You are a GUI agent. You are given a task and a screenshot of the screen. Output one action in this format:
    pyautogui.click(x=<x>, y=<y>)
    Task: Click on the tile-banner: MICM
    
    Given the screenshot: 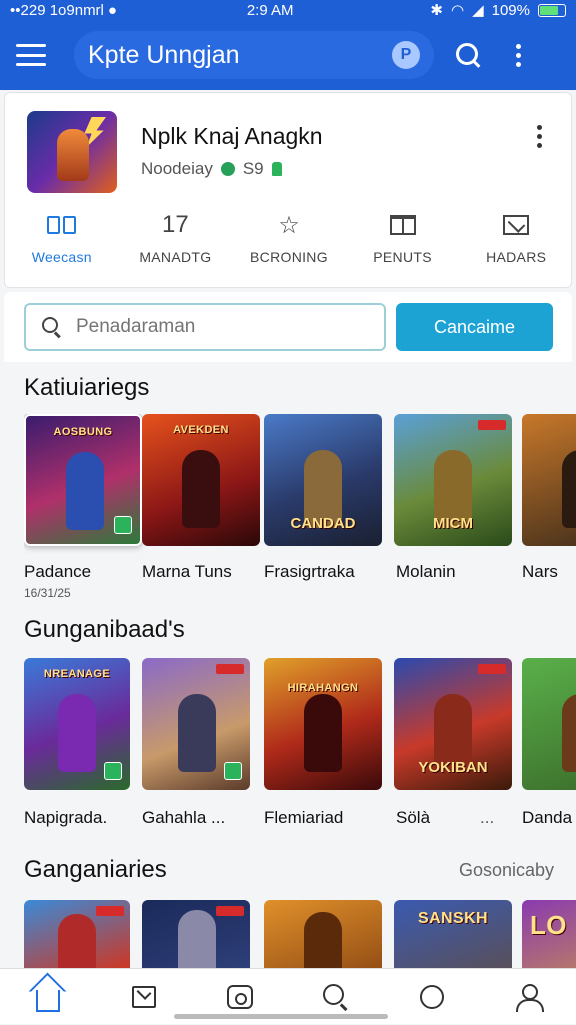 What is the action you would take?
    pyautogui.click(x=453, y=523)
    